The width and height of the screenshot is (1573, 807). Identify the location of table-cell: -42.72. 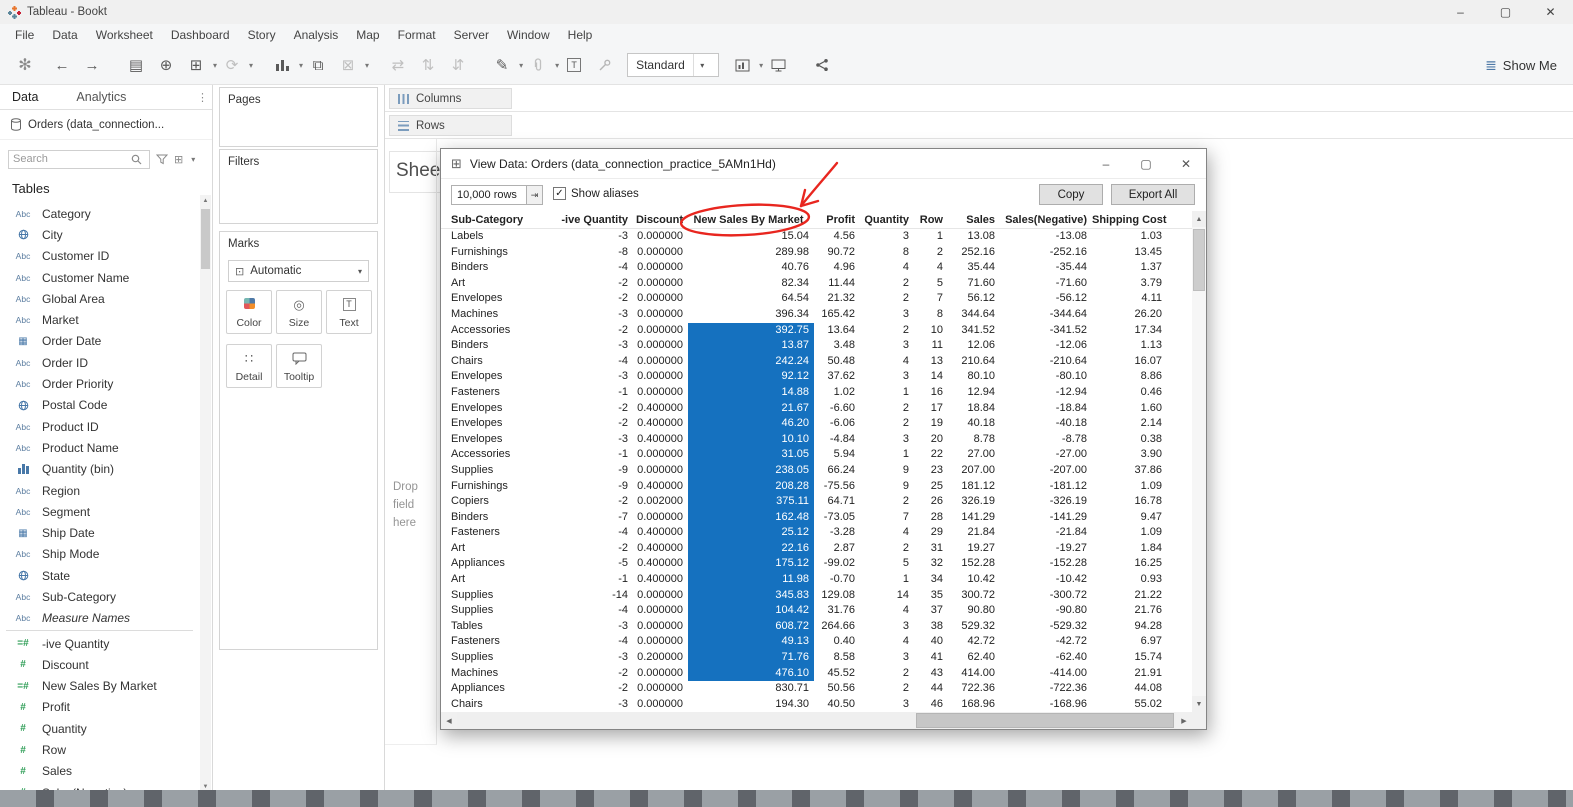
(1046, 642).